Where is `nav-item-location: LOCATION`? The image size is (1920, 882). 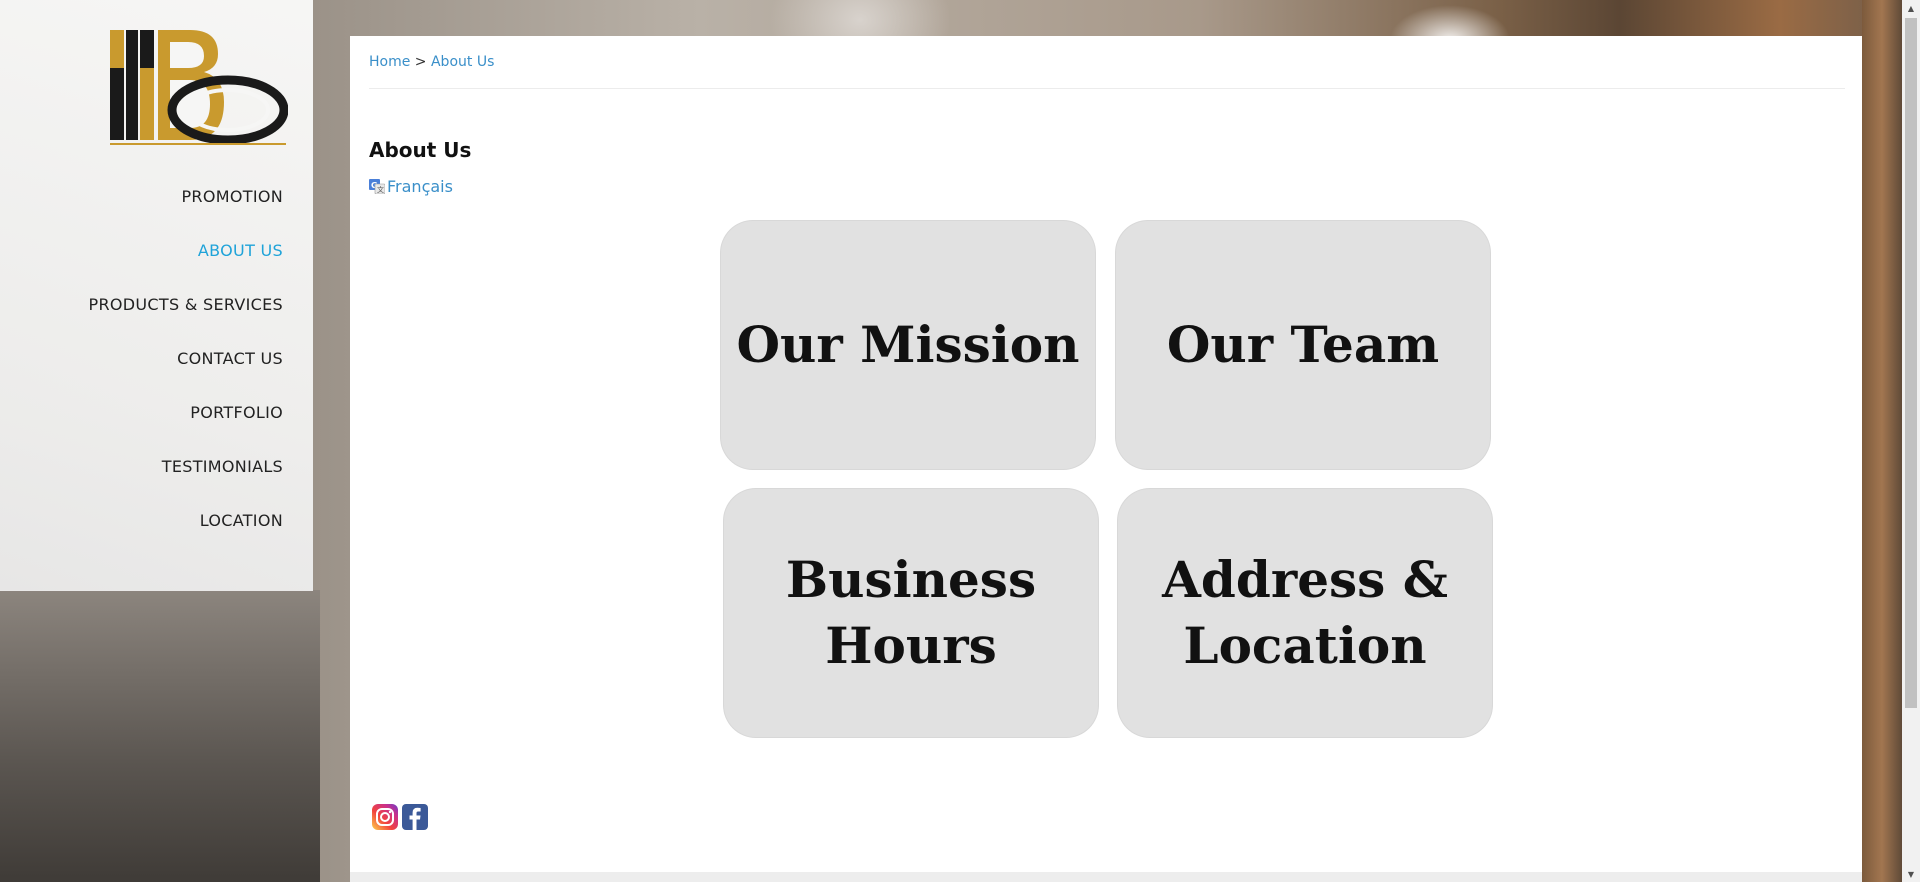
nav-item-location: LOCATION is located at coordinates (186, 531).